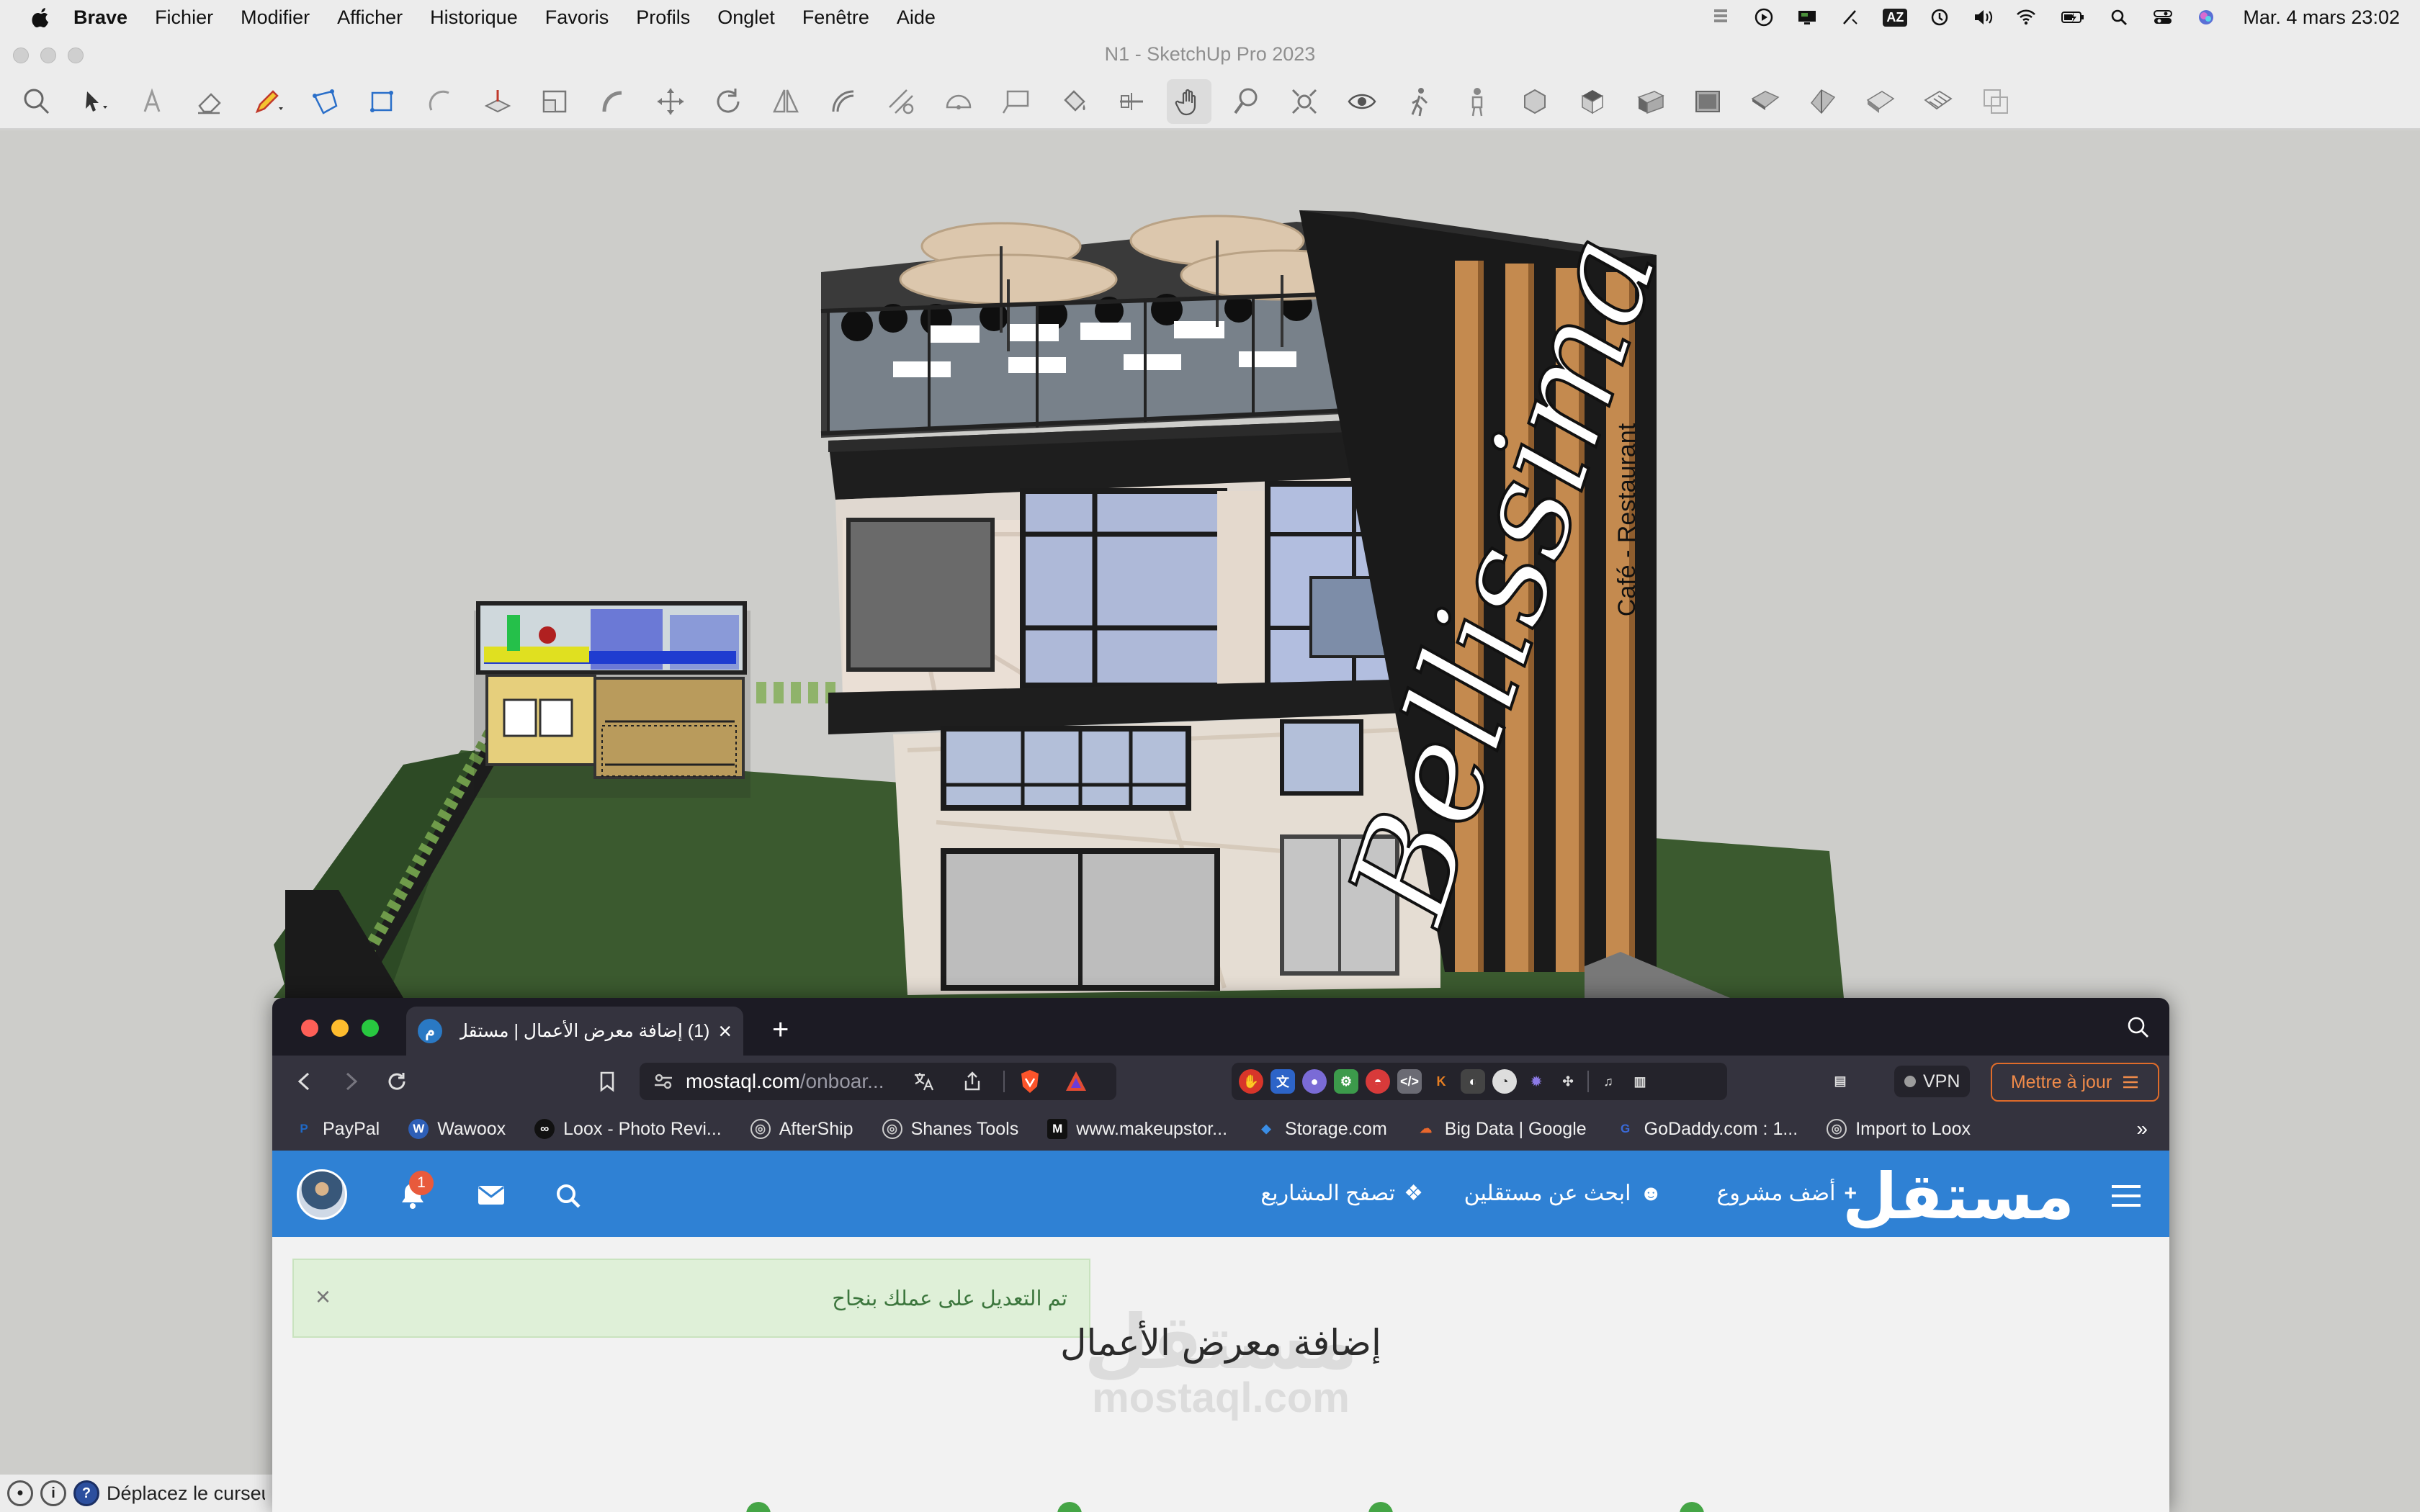 Image resolution: width=2420 pixels, height=1512 pixels. What do you see at coordinates (1786, 1193) in the screenshot?
I see `nav-add-project: + أضف مشروع` at bounding box center [1786, 1193].